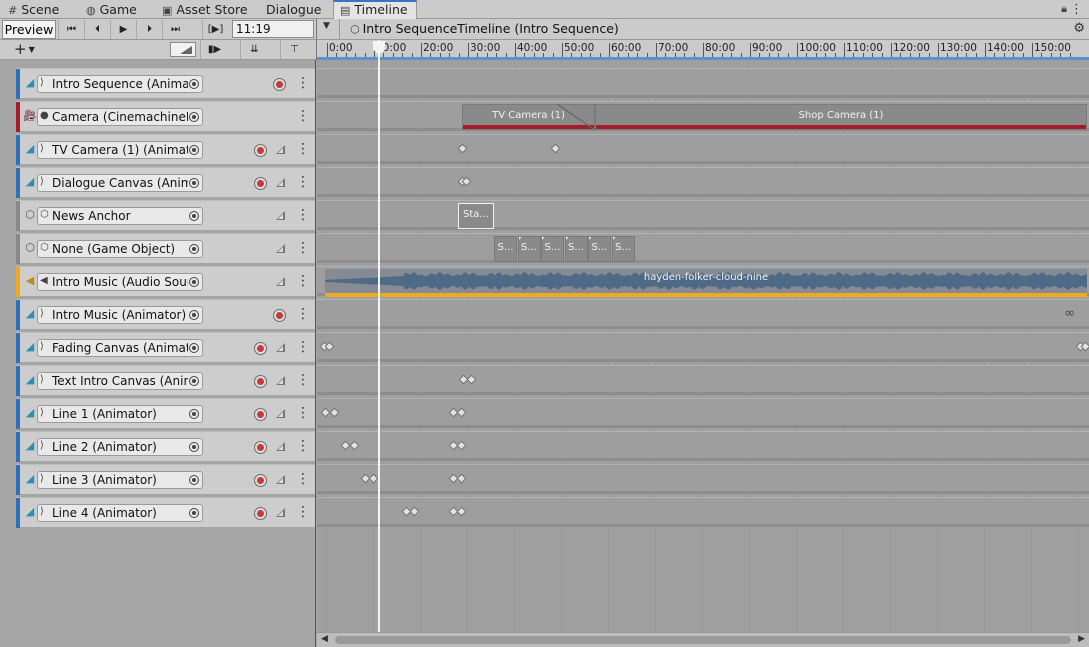 The image size is (1089, 647). I want to click on track-header: ◢ ⟩ TV Camera (1) (Animator) ⋮, so click(165, 149).